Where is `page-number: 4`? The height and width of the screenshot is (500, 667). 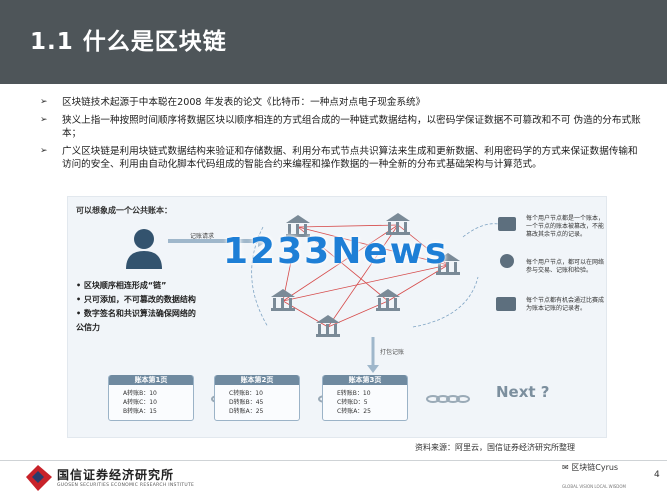 page-number: 4 is located at coordinates (657, 475).